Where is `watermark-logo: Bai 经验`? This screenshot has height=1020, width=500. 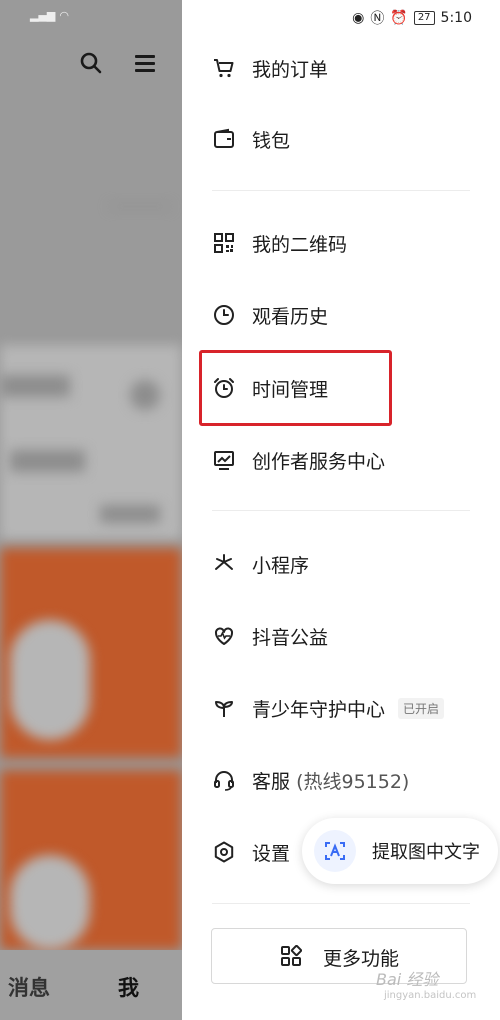
watermark-logo: Bai 经验 is located at coordinates (407, 979).